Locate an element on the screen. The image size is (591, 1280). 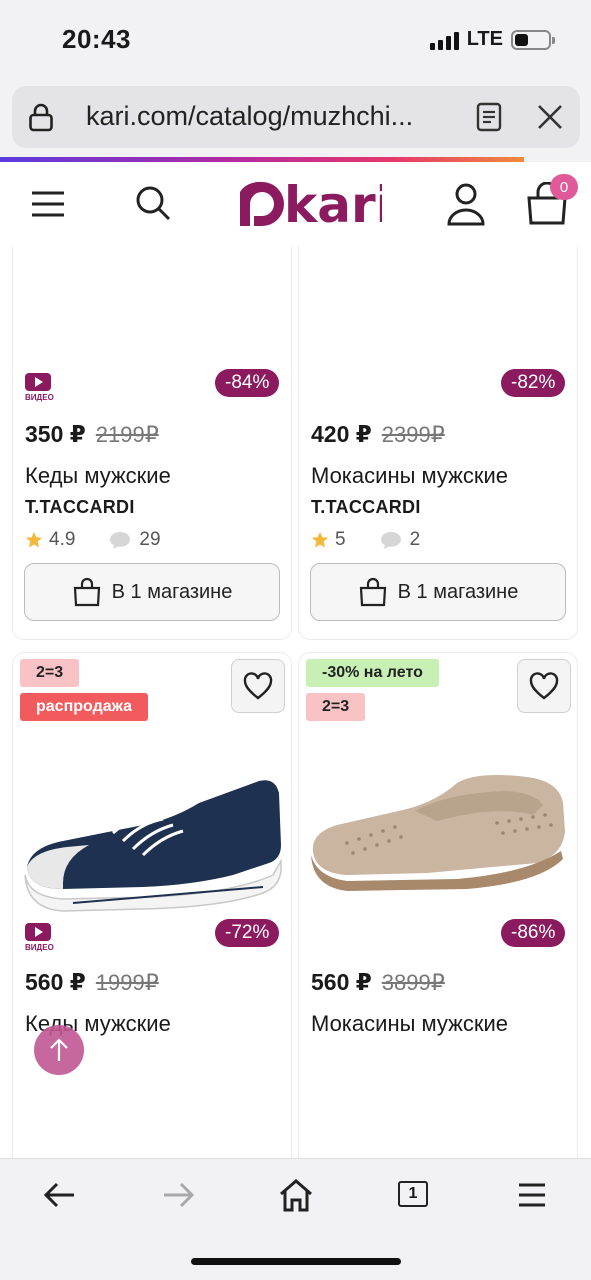
old-price: 2199₽ is located at coordinates (127, 434).